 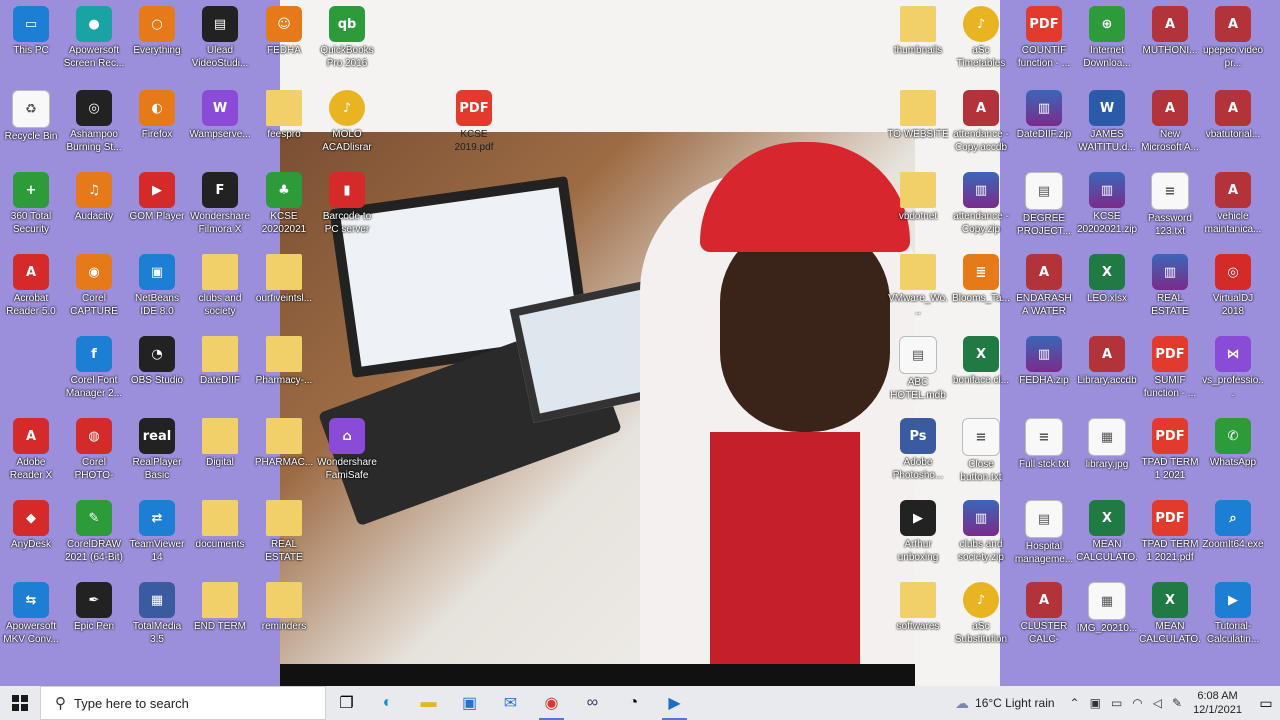 What do you see at coordinates (918, 372) in the screenshot?
I see `desktop-icon: ▤ ABC HOTEL.mdb` at bounding box center [918, 372].